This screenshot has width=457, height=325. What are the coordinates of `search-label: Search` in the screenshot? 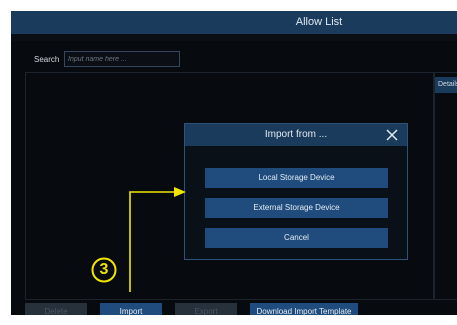 It's located at (47, 59).